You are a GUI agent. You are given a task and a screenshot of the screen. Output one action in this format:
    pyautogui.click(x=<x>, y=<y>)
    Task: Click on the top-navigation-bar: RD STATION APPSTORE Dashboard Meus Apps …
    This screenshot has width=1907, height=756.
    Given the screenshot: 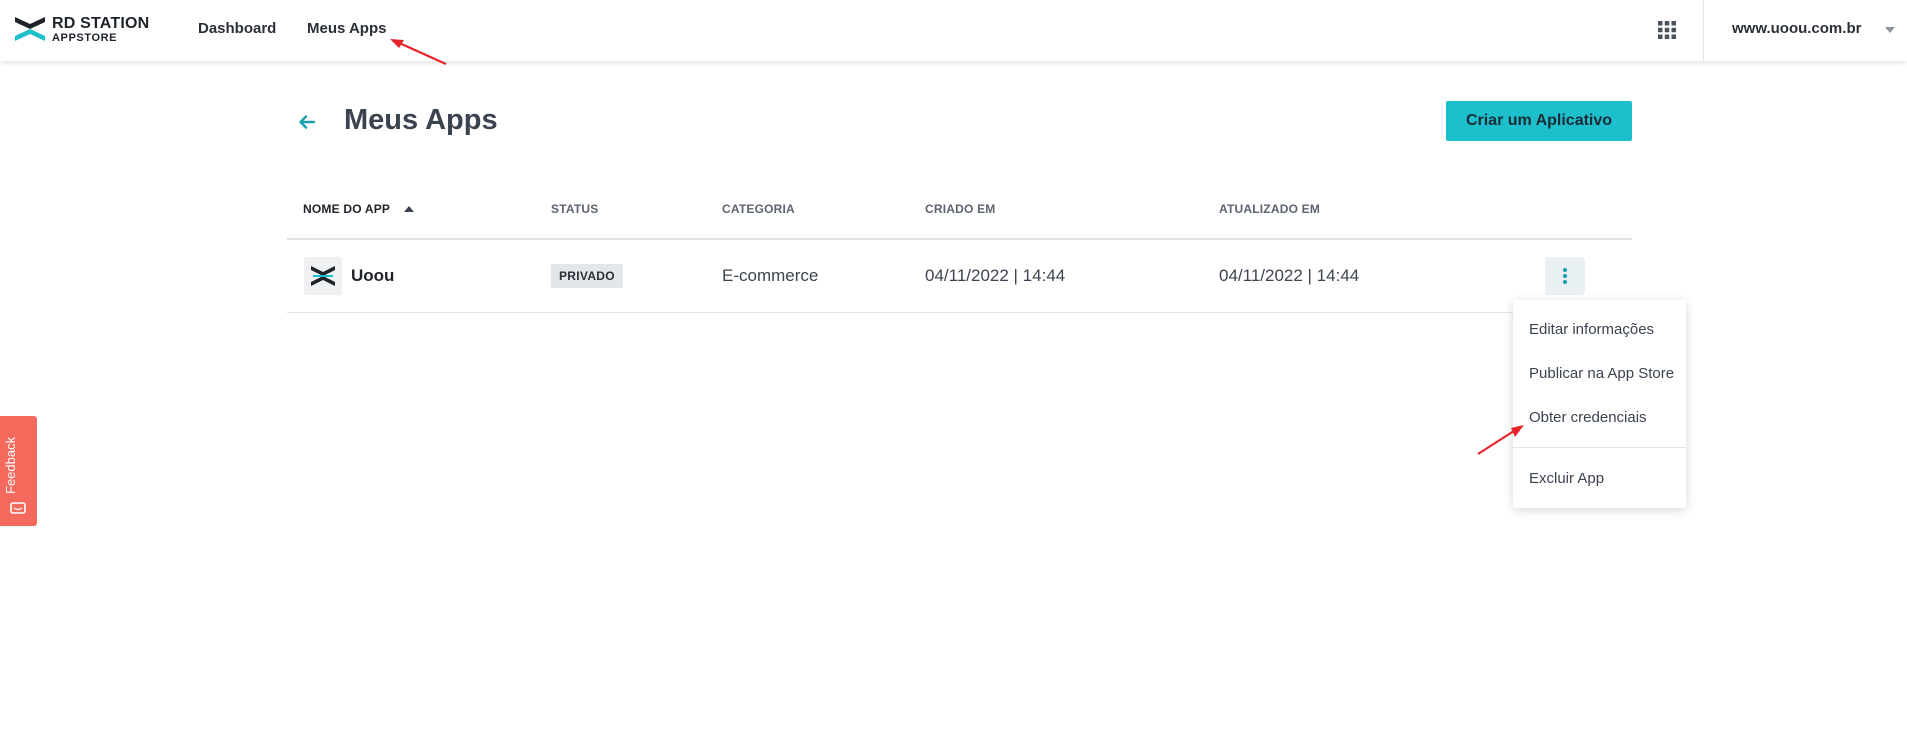 What is the action you would take?
    pyautogui.click(x=953, y=30)
    